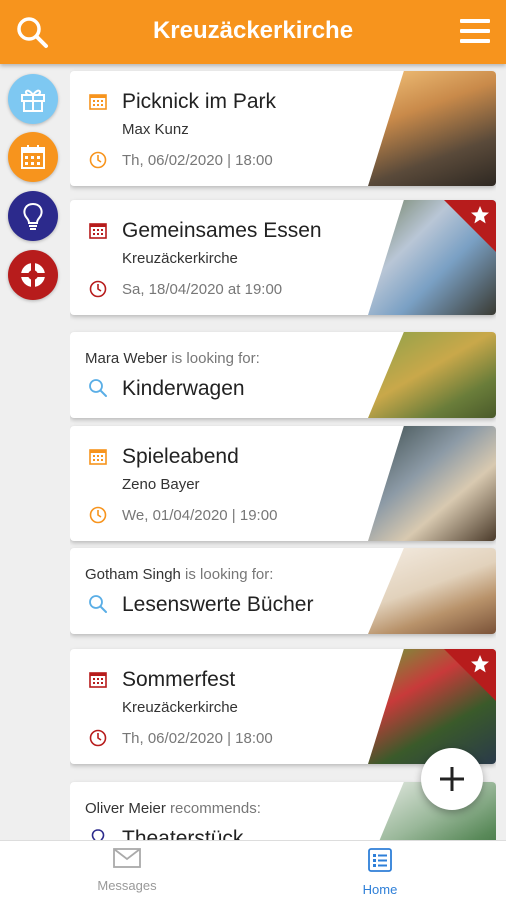 The width and height of the screenshot is (506, 900). I want to click on event-organizer: Zeno Bayer, so click(161, 484).